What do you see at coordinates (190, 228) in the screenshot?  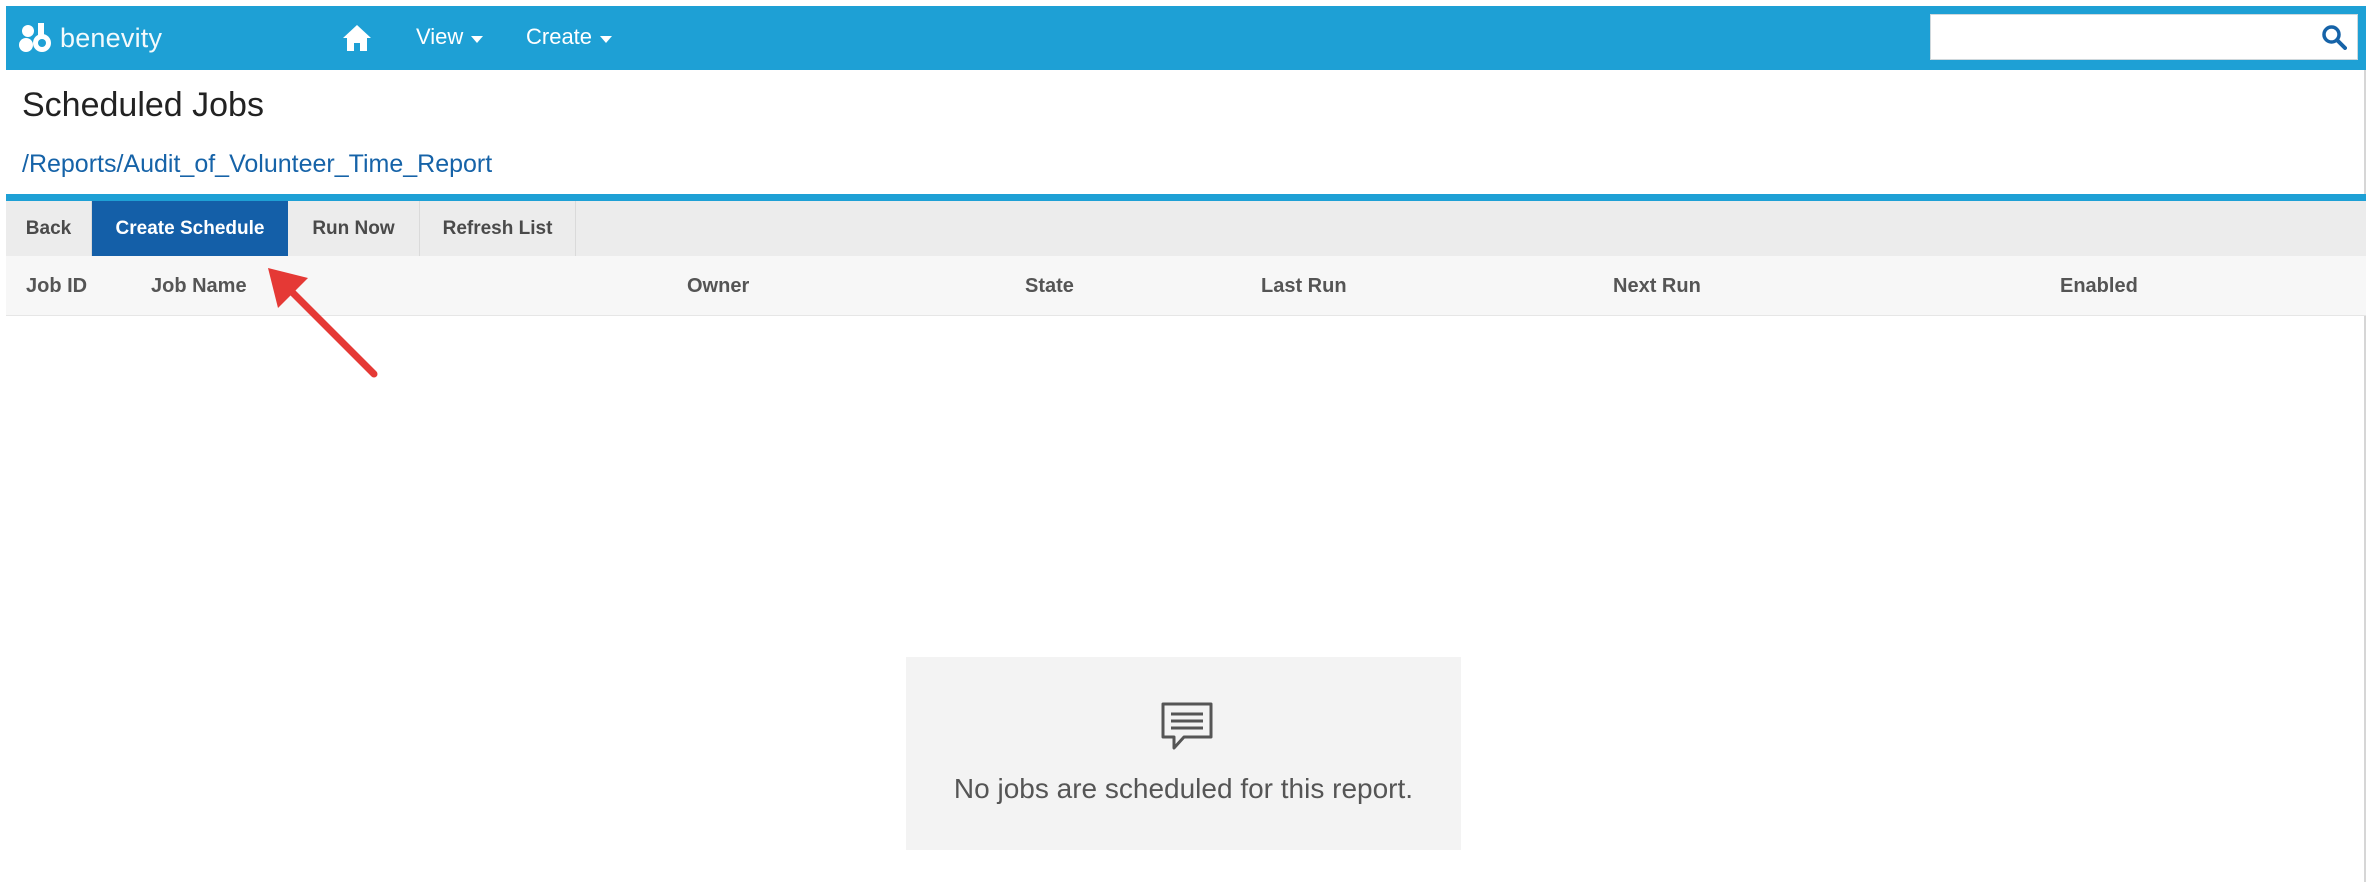 I see `create-schedule-button: Create Schedule` at bounding box center [190, 228].